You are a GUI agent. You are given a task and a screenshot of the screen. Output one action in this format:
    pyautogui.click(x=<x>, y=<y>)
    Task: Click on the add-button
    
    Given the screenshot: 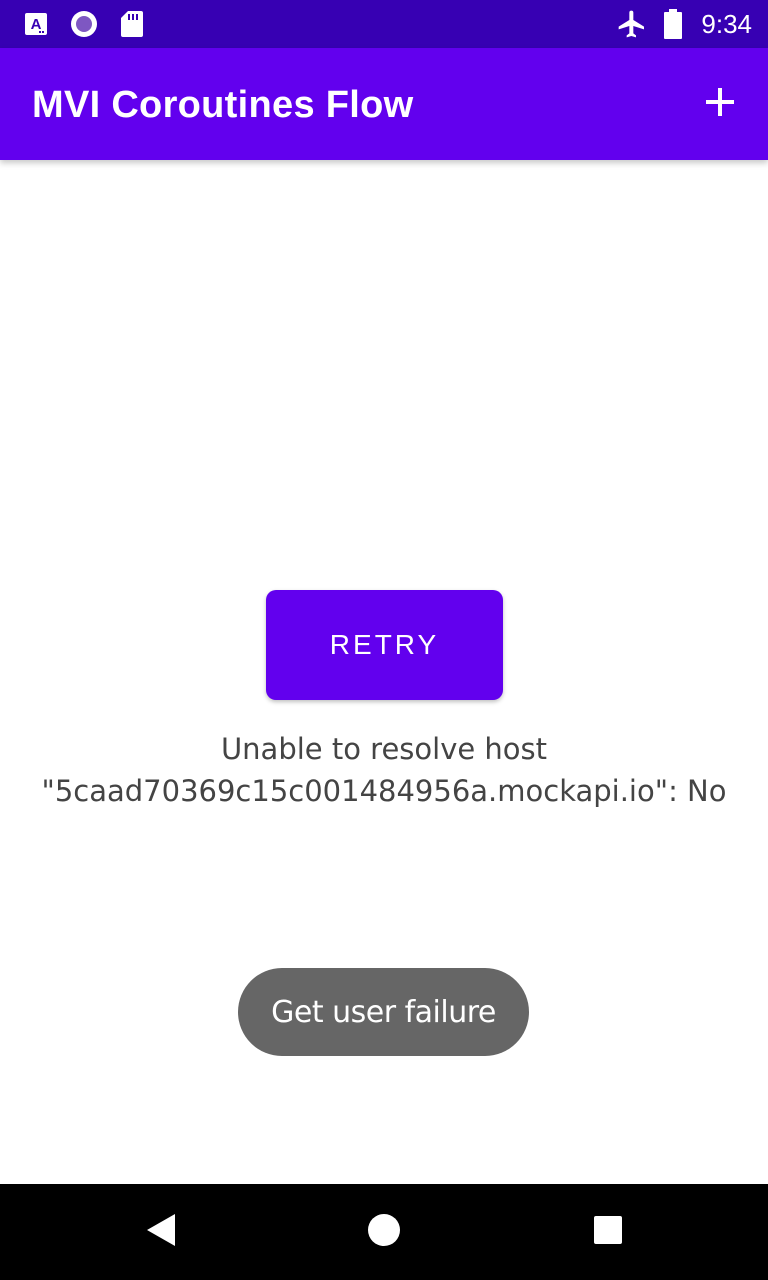 What is the action you would take?
    pyautogui.click(x=720, y=104)
    